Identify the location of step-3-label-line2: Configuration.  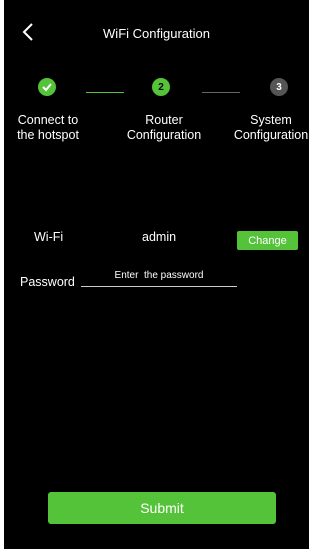
(271, 135).